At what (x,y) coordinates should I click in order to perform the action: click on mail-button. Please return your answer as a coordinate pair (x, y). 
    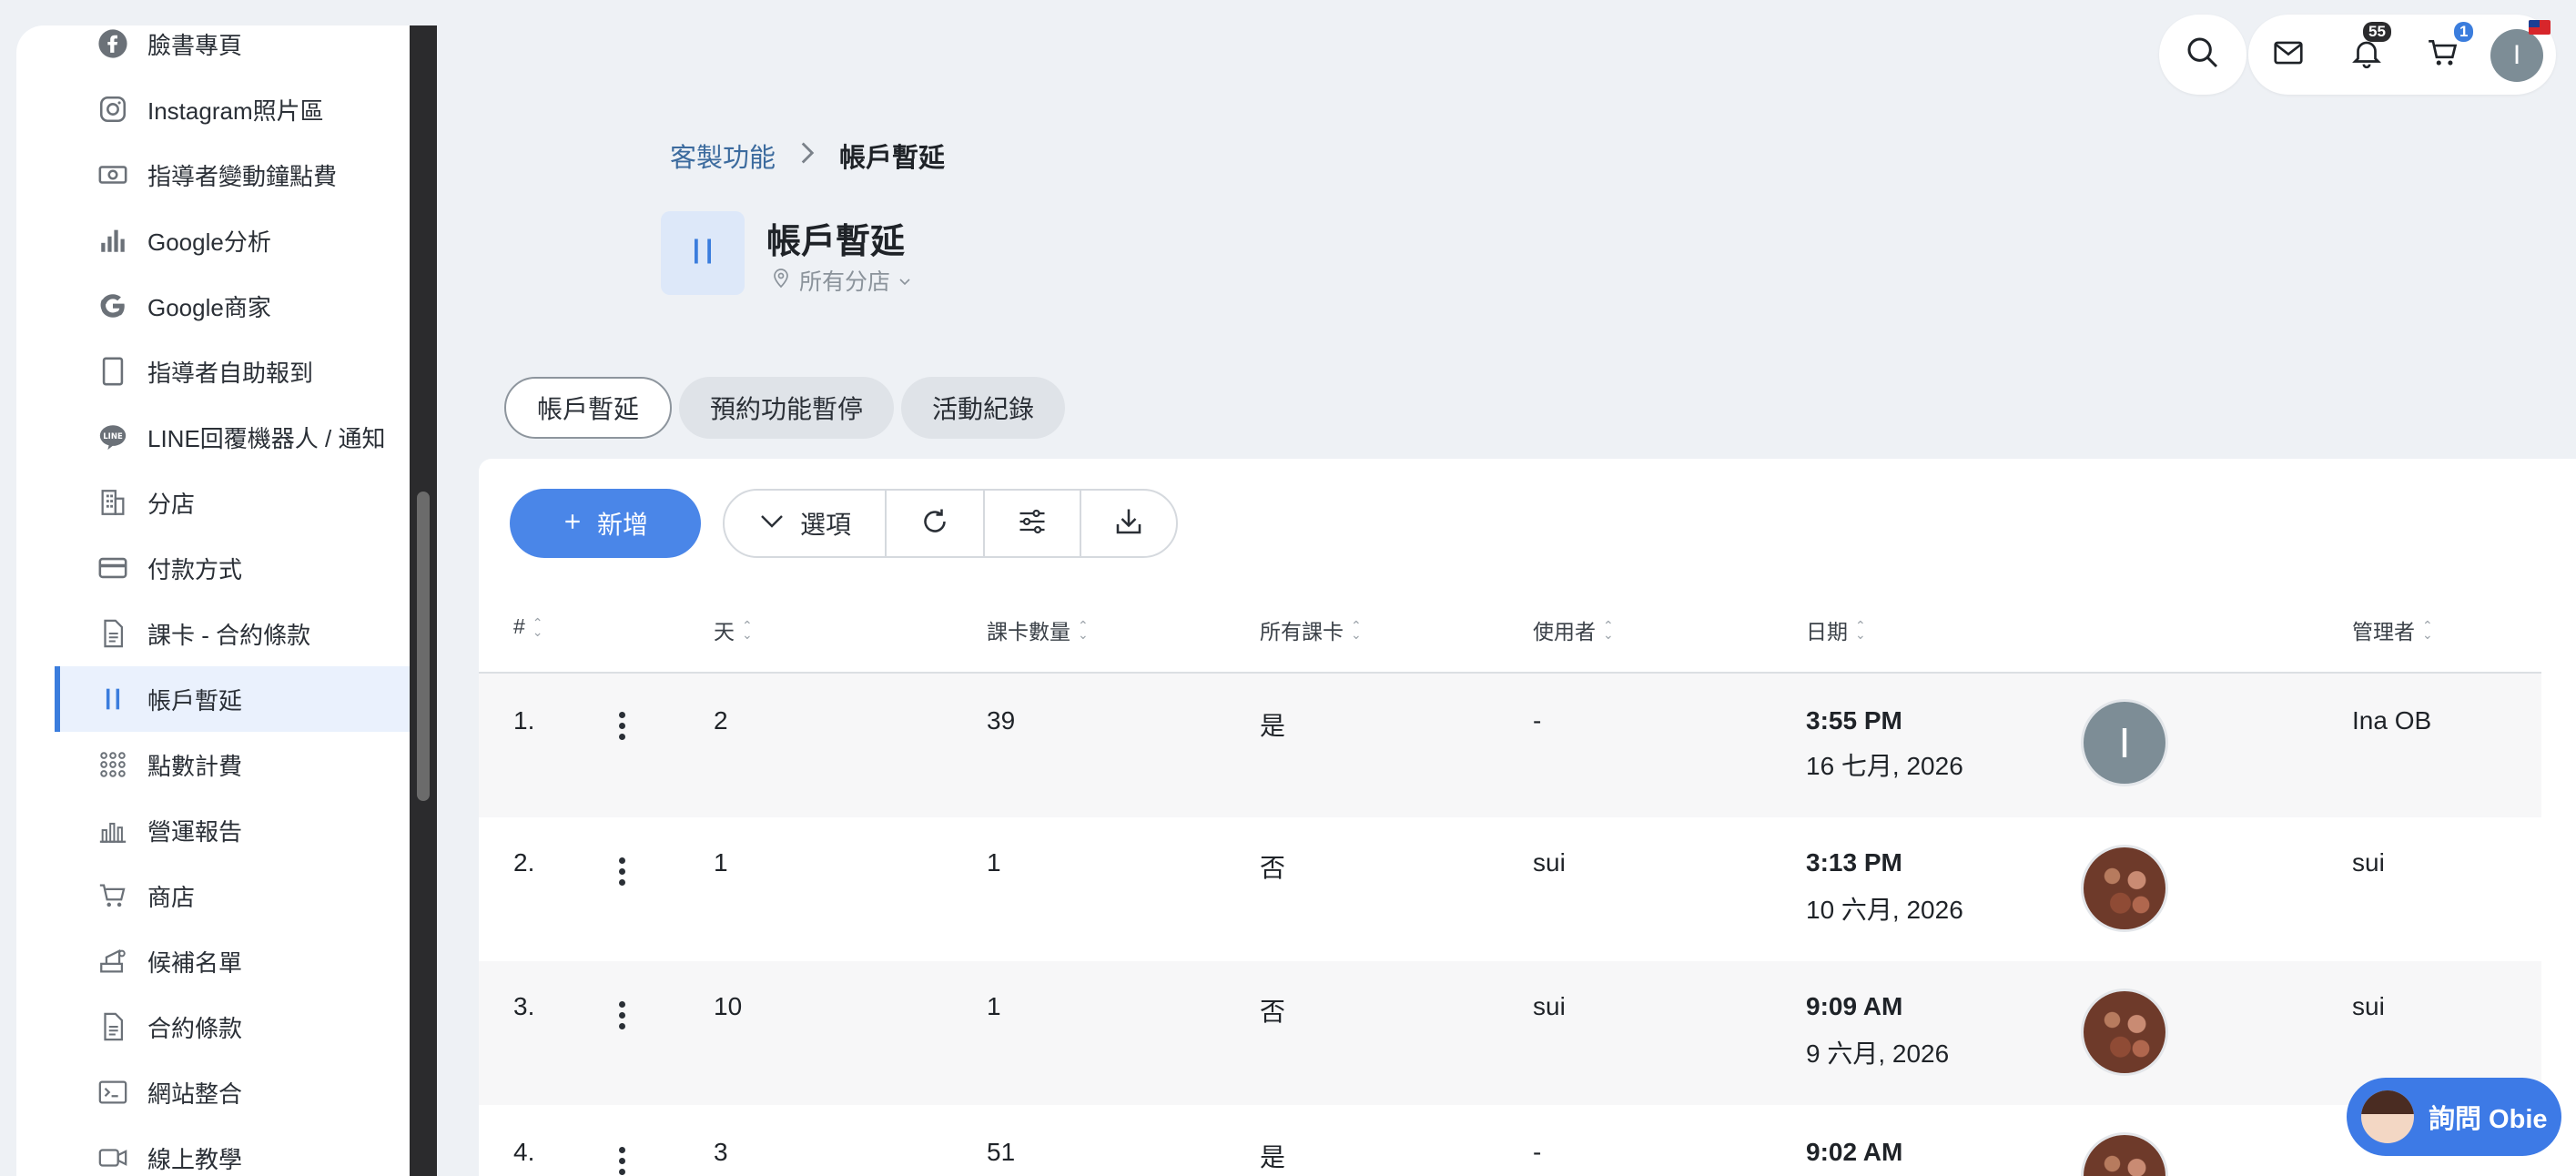
    Looking at the image, I should click on (2288, 54).